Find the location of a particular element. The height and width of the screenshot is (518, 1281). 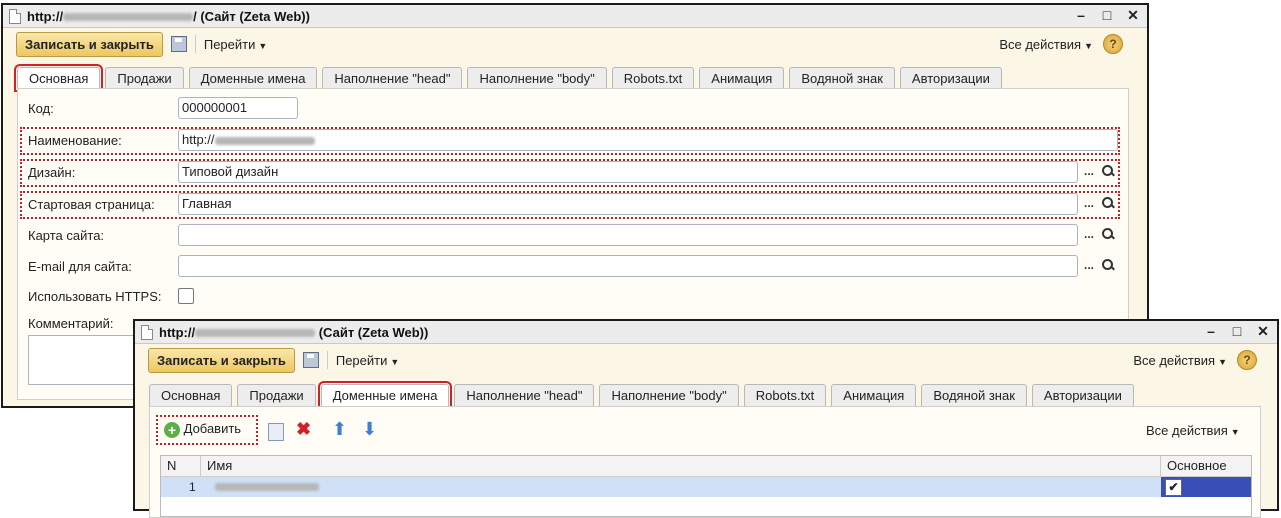

delete-icon: ✖ is located at coordinates (303, 429).